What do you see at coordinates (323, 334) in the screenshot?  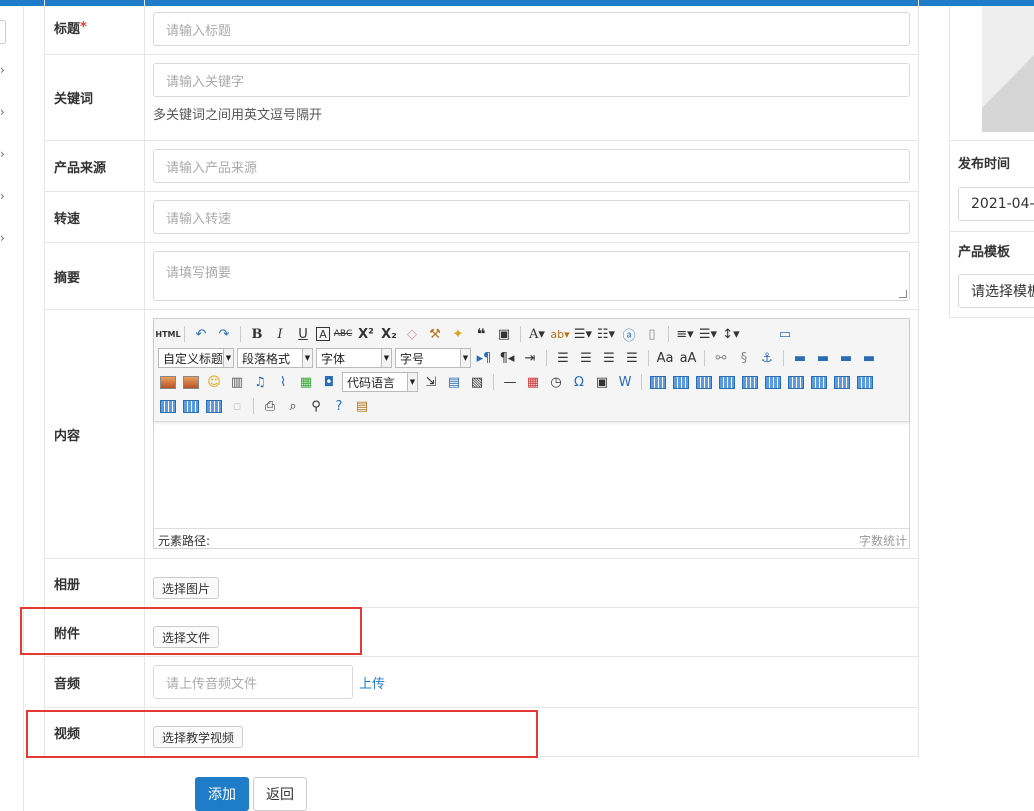 I see `font-border-icon: A` at bounding box center [323, 334].